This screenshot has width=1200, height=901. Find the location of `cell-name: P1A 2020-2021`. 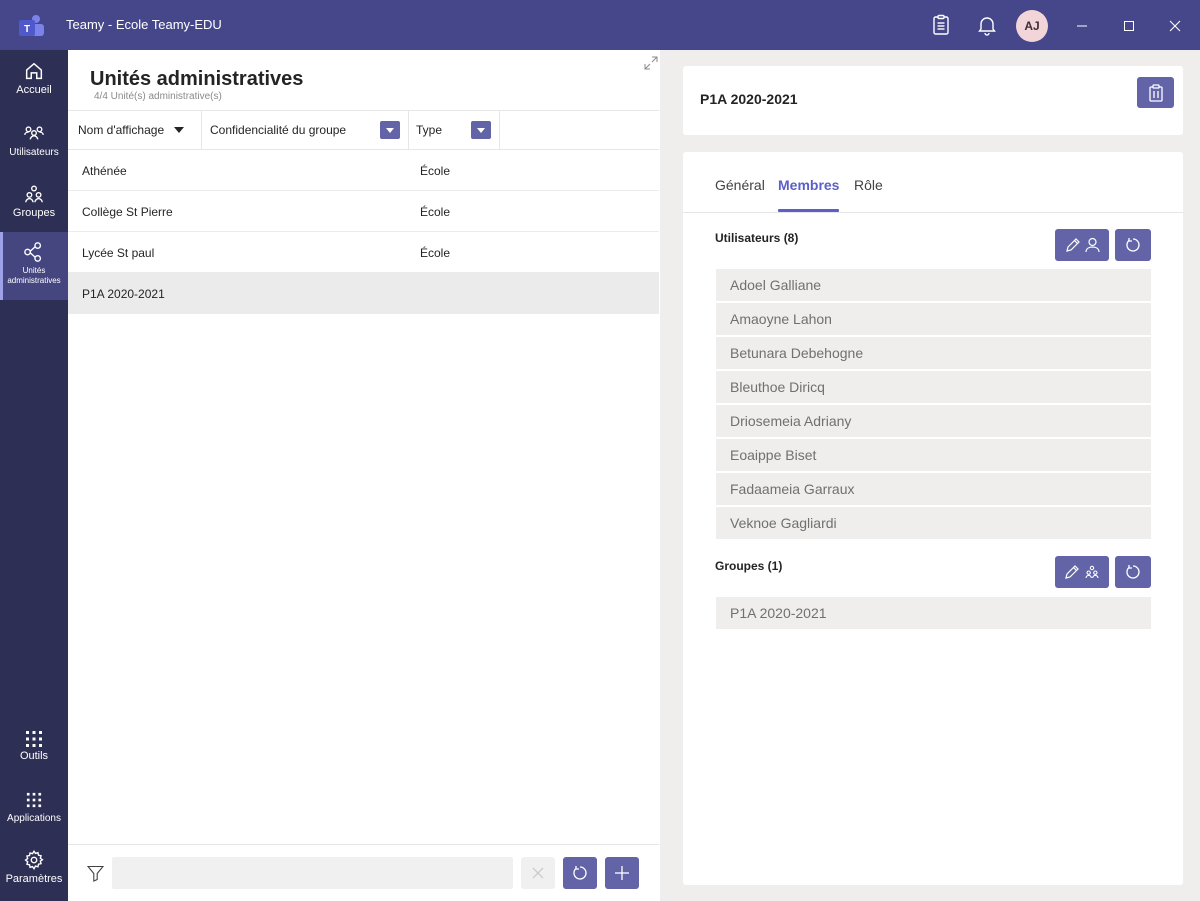

cell-name: P1A 2020-2021 is located at coordinates (123, 294).